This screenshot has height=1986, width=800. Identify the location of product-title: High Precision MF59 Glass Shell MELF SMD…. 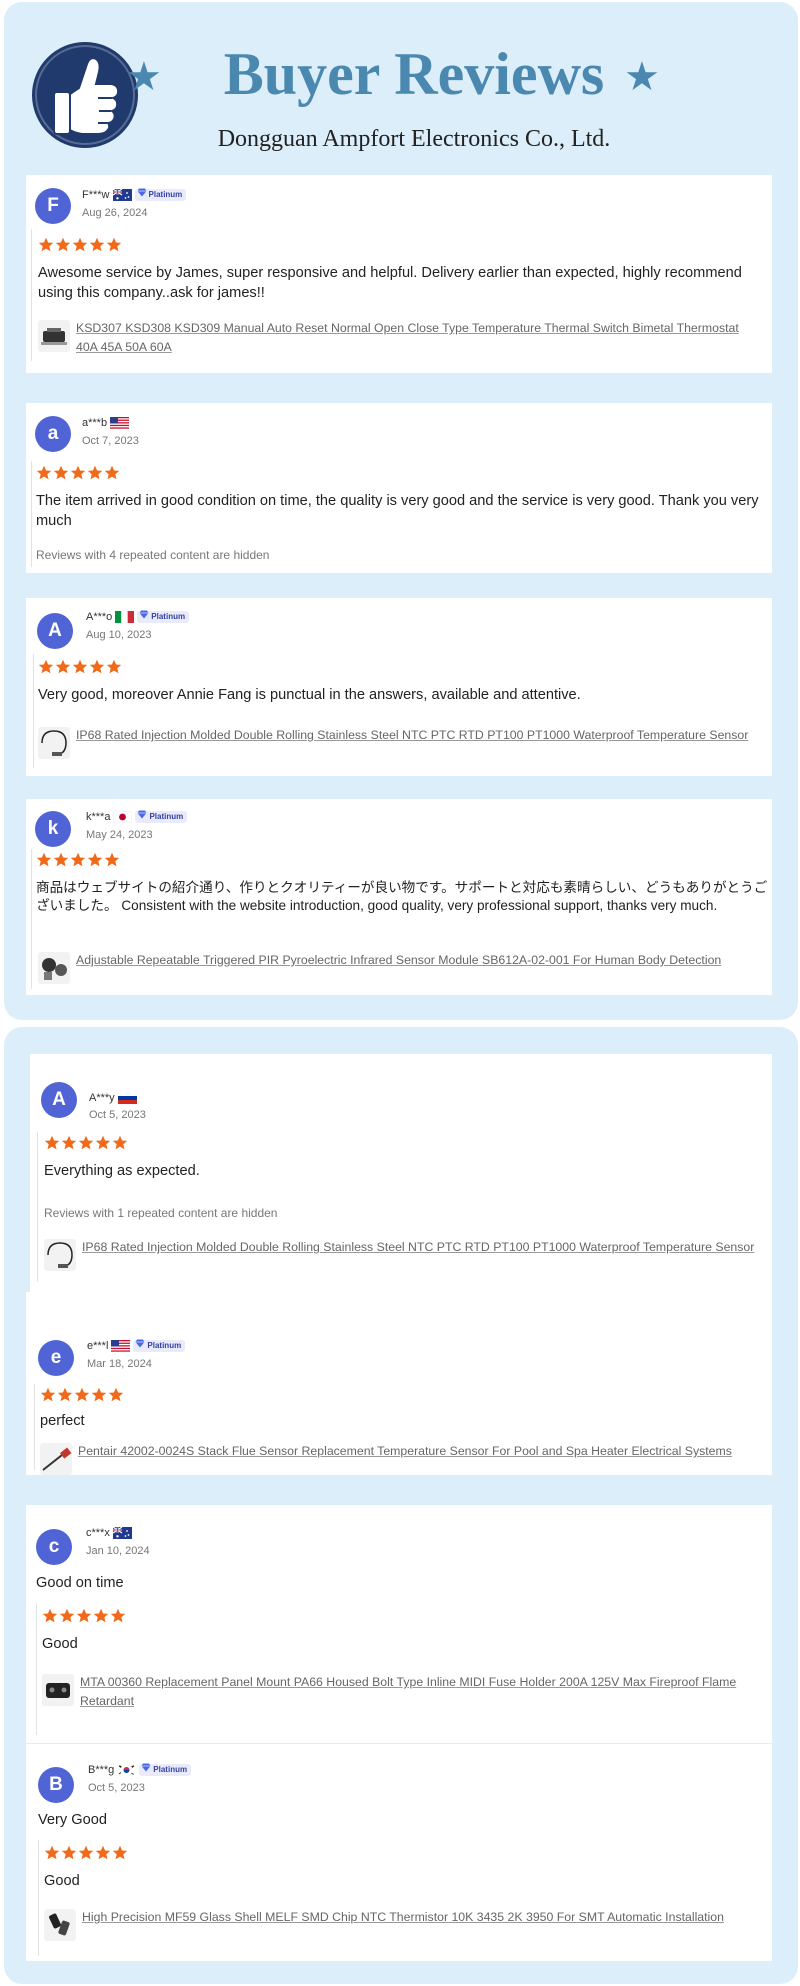
(403, 1917).